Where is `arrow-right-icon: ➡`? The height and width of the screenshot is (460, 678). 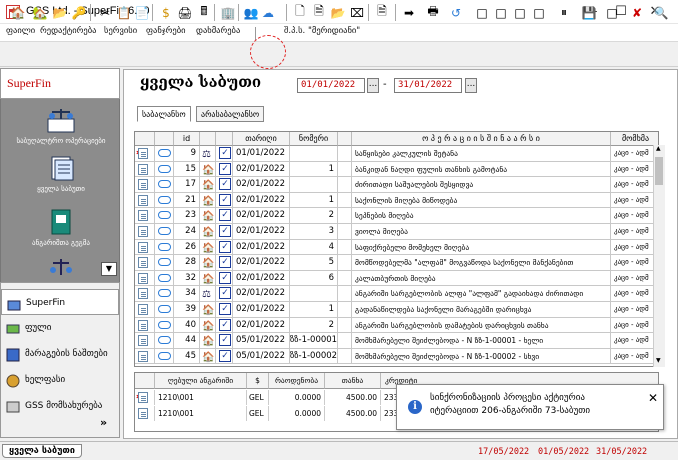
arrow-right-icon: ➡ is located at coordinates (409, 12).